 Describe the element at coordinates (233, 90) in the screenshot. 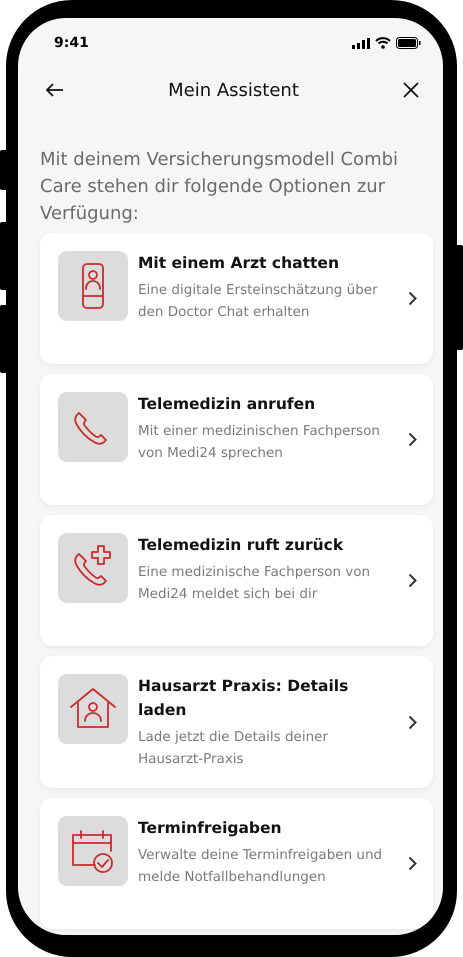

I see `page-title: Mein Assistent` at that location.